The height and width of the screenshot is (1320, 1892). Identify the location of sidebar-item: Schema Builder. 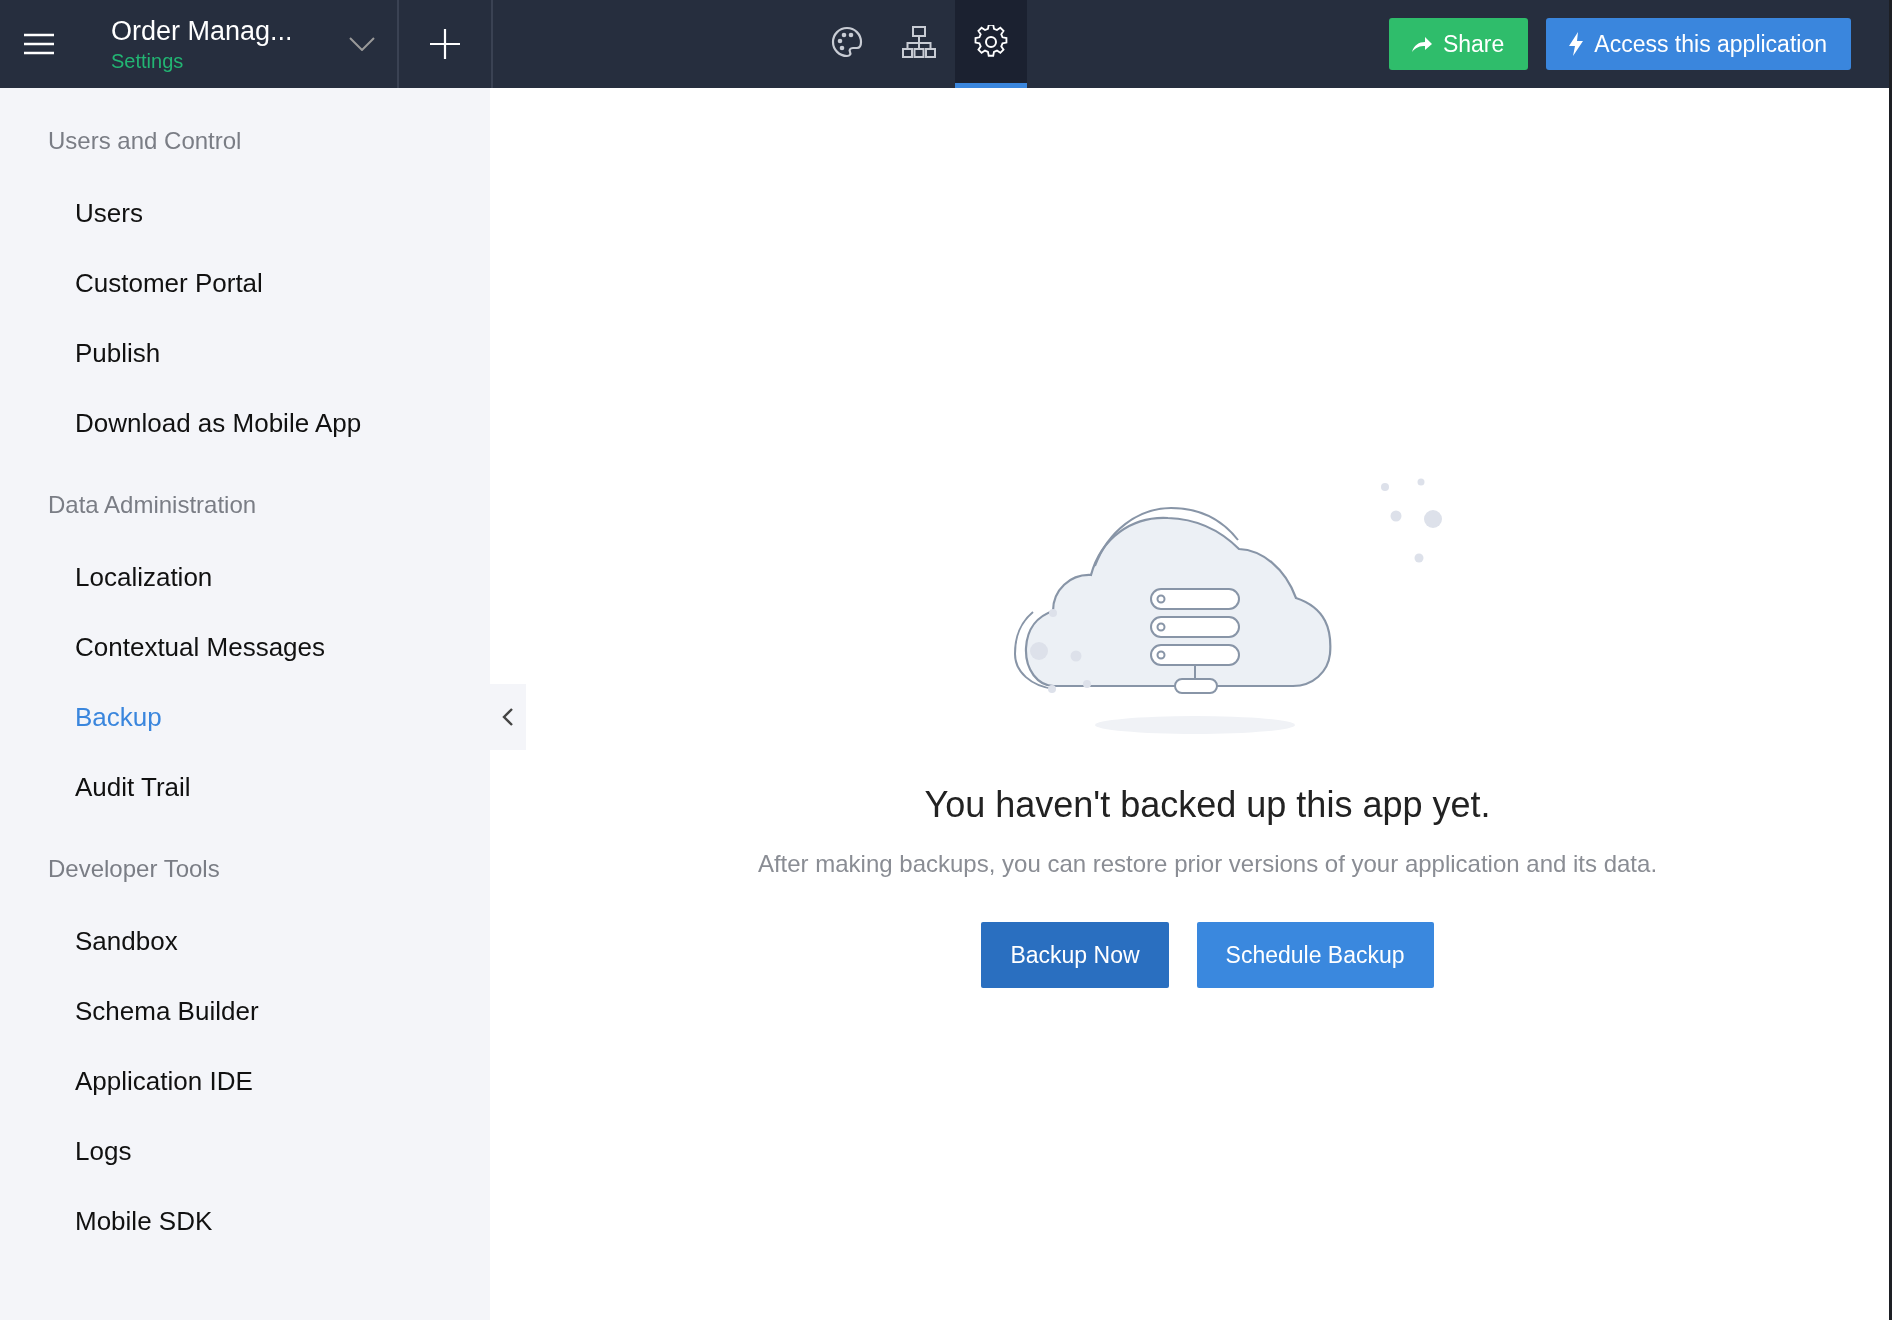
(245, 1011).